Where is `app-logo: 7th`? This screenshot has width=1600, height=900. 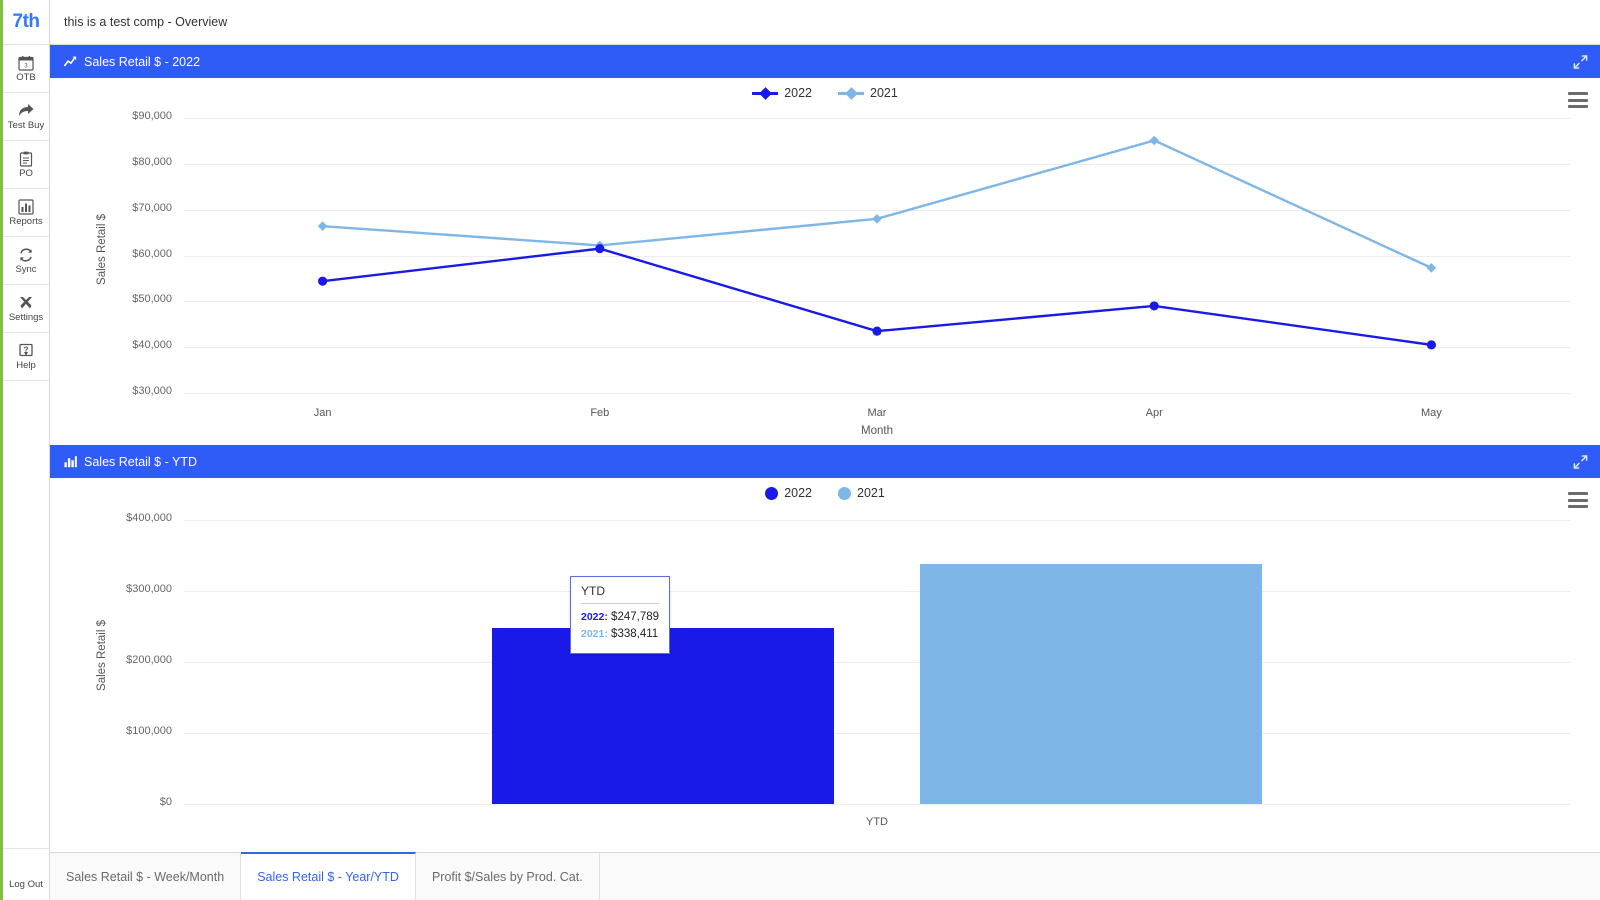
app-logo: 7th is located at coordinates (26, 22).